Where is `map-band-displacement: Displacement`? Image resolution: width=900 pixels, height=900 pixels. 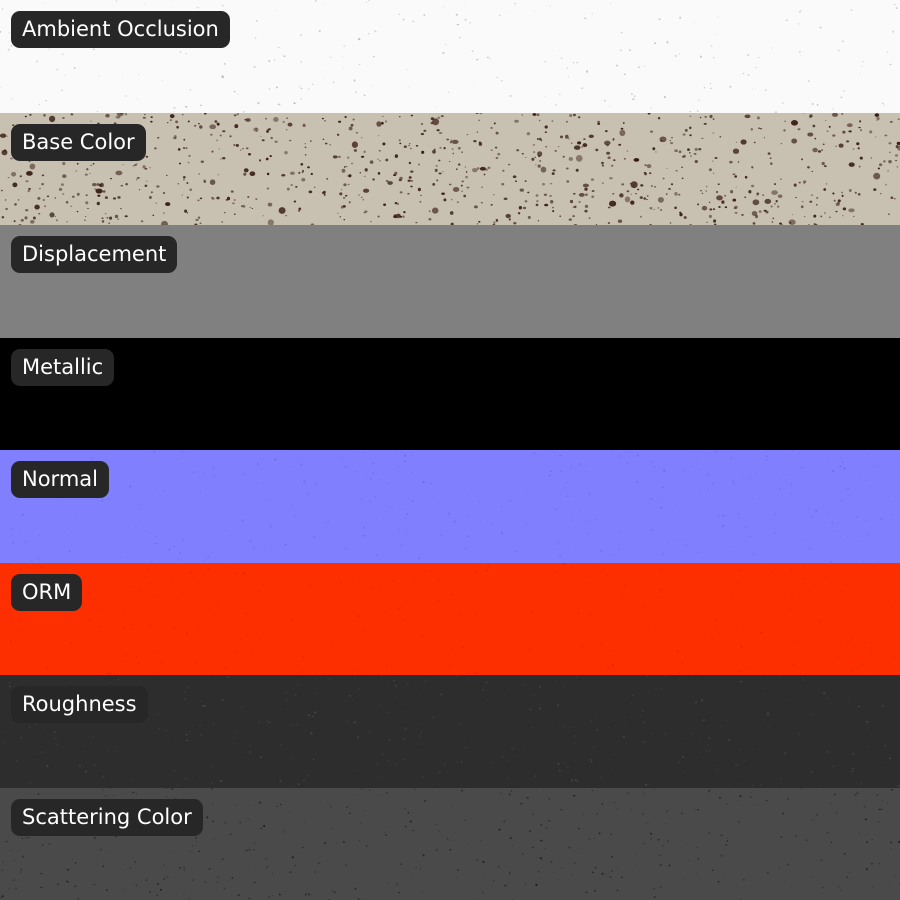 map-band-displacement: Displacement is located at coordinates (450, 281).